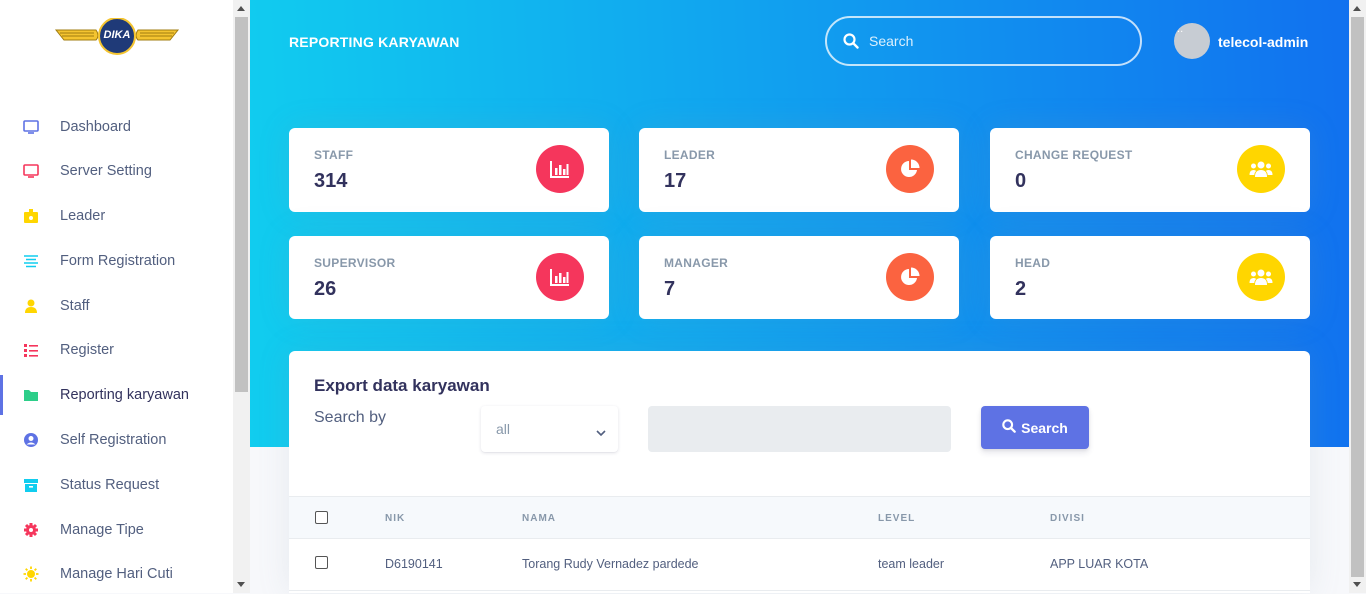 The width and height of the screenshot is (1366, 594). What do you see at coordinates (331, 181) in the screenshot?
I see `stat-value: 314` at bounding box center [331, 181].